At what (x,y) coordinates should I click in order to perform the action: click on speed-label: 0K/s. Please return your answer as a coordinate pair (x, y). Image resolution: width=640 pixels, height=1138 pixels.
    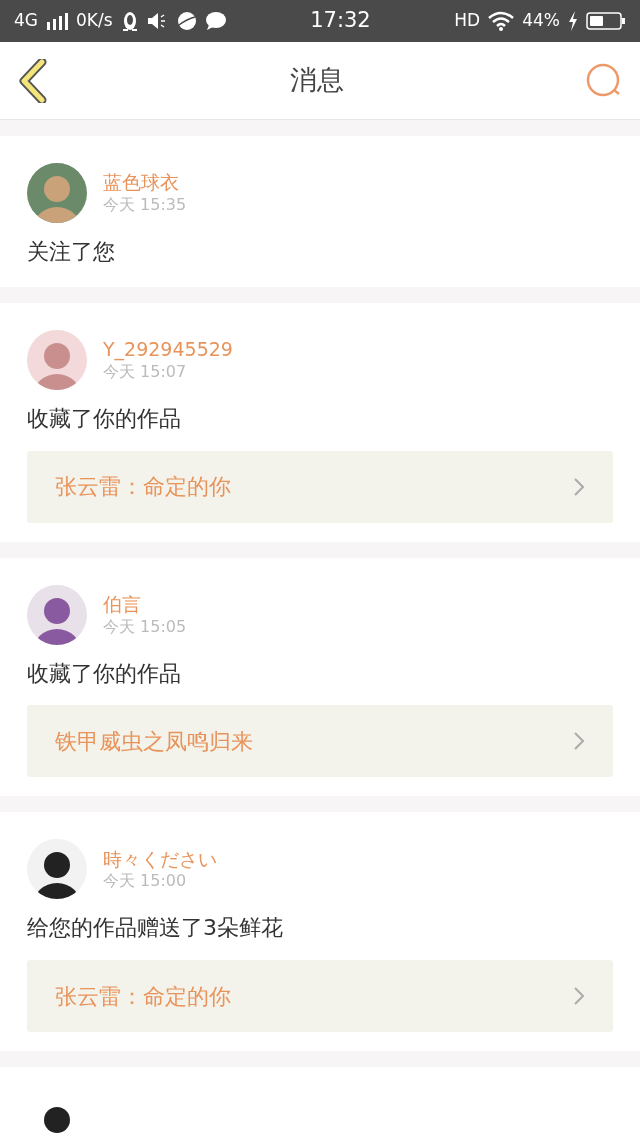
    Looking at the image, I should click on (94, 21).